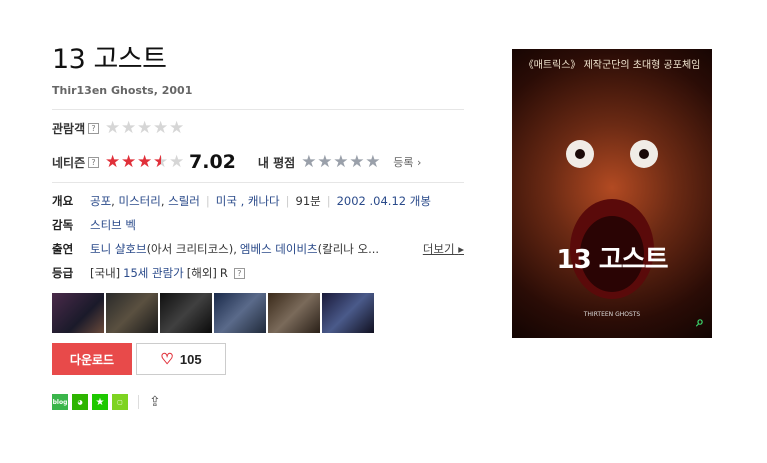 This screenshot has height=463, width=767. Describe the element at coordinates (258, 128) in the screenshot. I see `audience-rating-row: 관람객 ? ★ ★ ★ ★ ★` at that location.